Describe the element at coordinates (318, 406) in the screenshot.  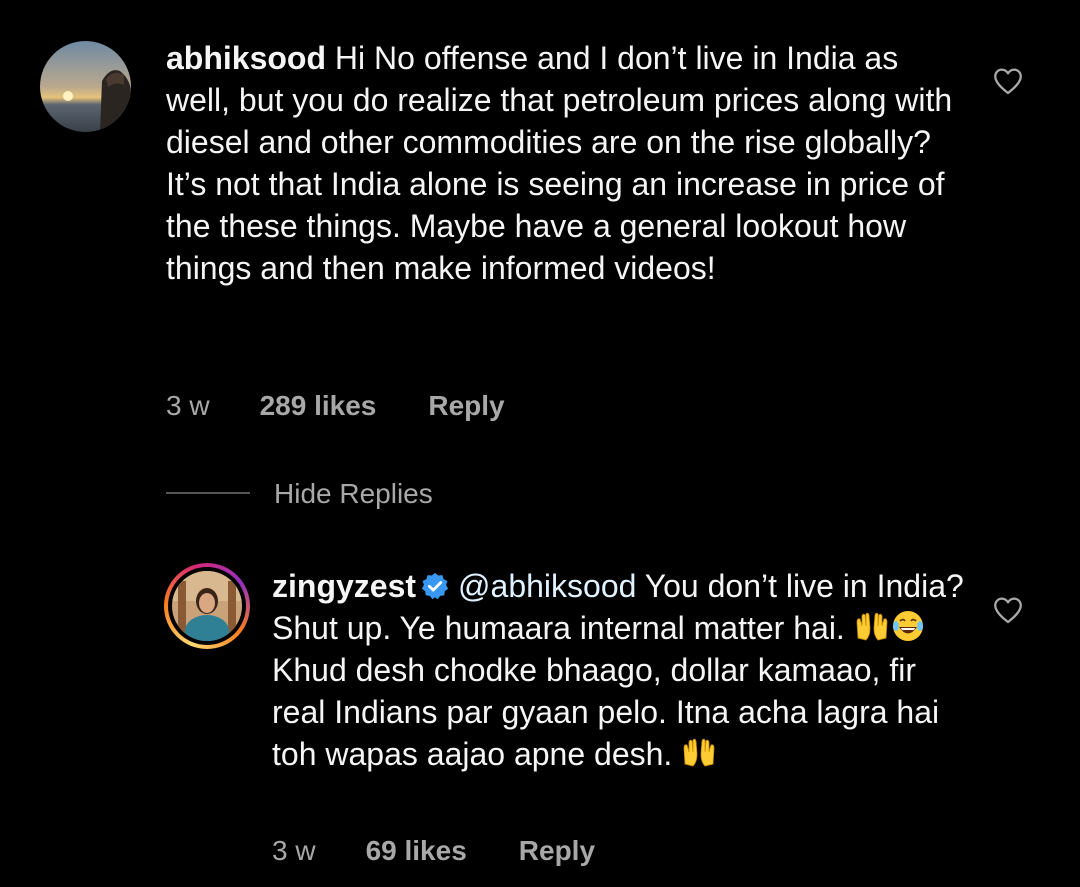
I see `likes-count: 289 likes` at that location.